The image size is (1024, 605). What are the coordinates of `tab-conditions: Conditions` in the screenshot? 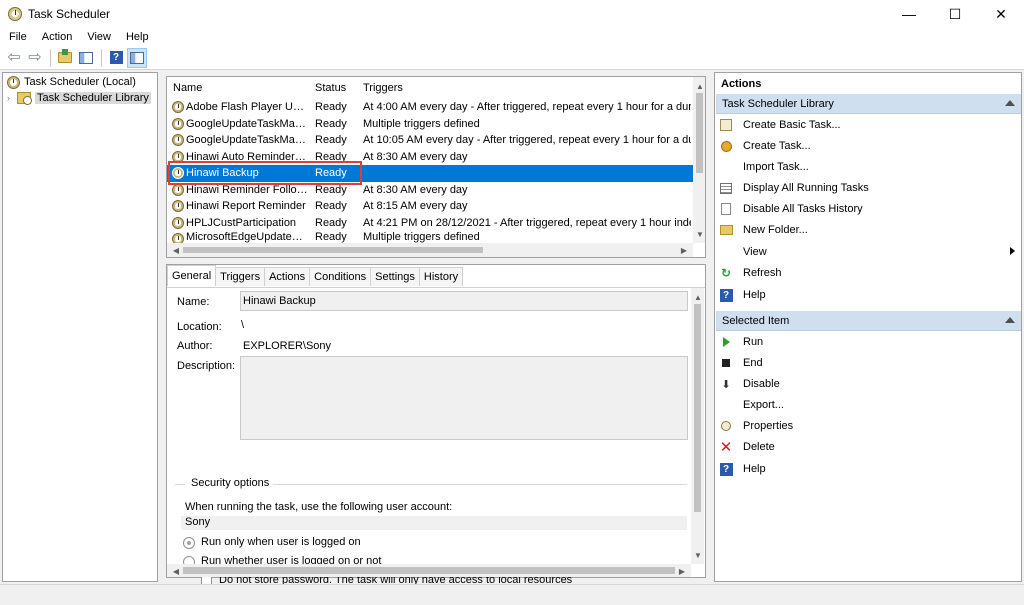 It's located at (340, 276).